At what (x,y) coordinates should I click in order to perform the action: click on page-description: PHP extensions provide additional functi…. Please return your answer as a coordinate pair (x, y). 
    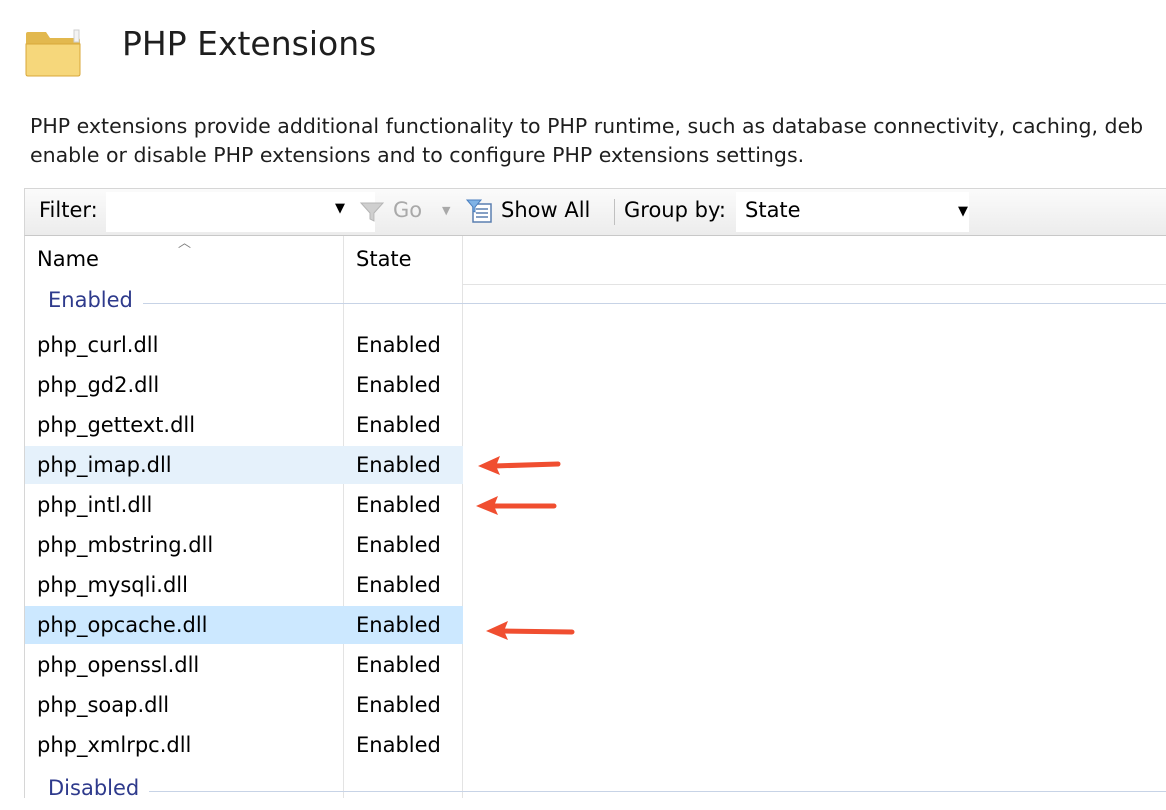
    Looking at the image, I should click on (586, 141).